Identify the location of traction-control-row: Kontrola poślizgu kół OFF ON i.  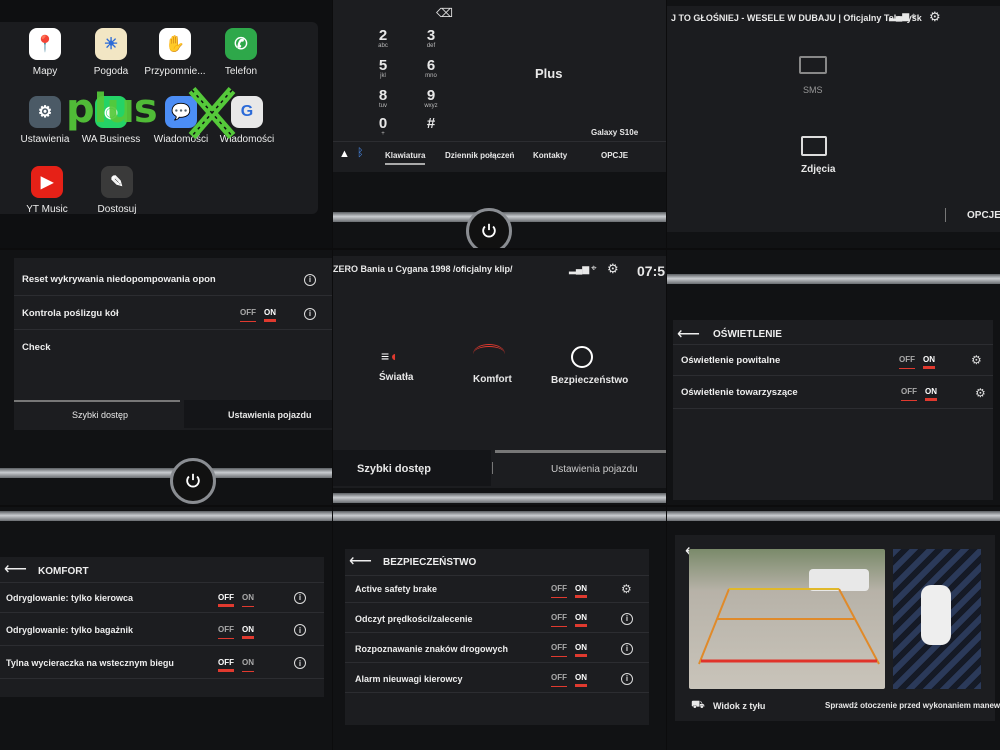
(173, 314).